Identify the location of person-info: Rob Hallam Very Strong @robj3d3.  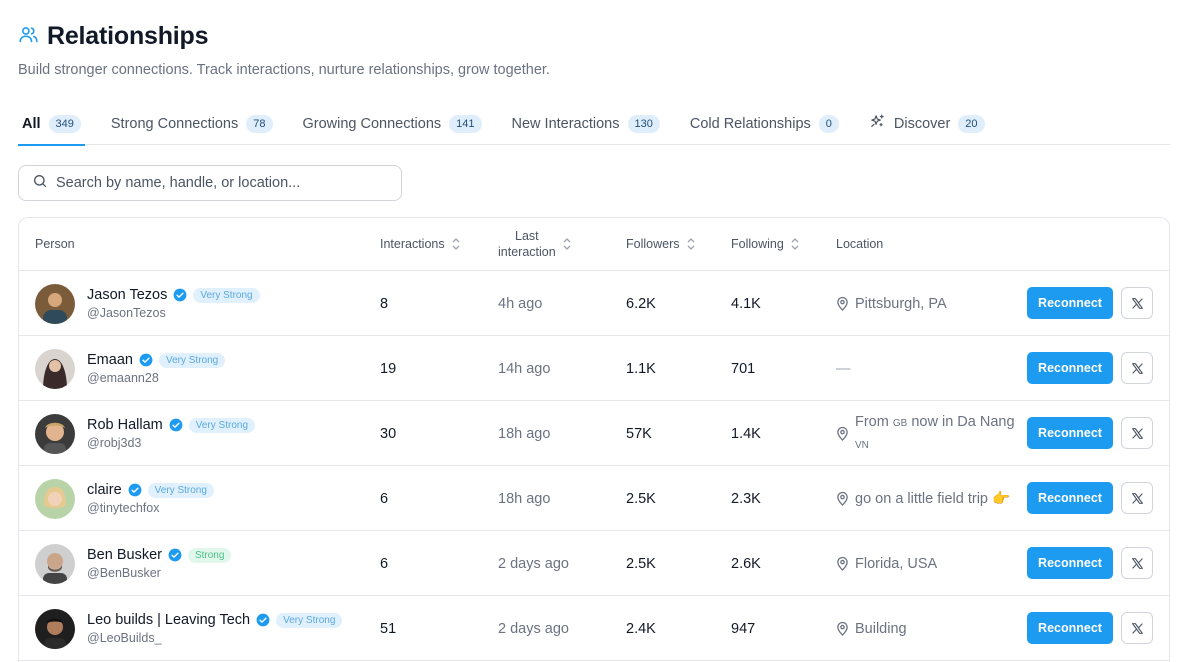
(171, 433).